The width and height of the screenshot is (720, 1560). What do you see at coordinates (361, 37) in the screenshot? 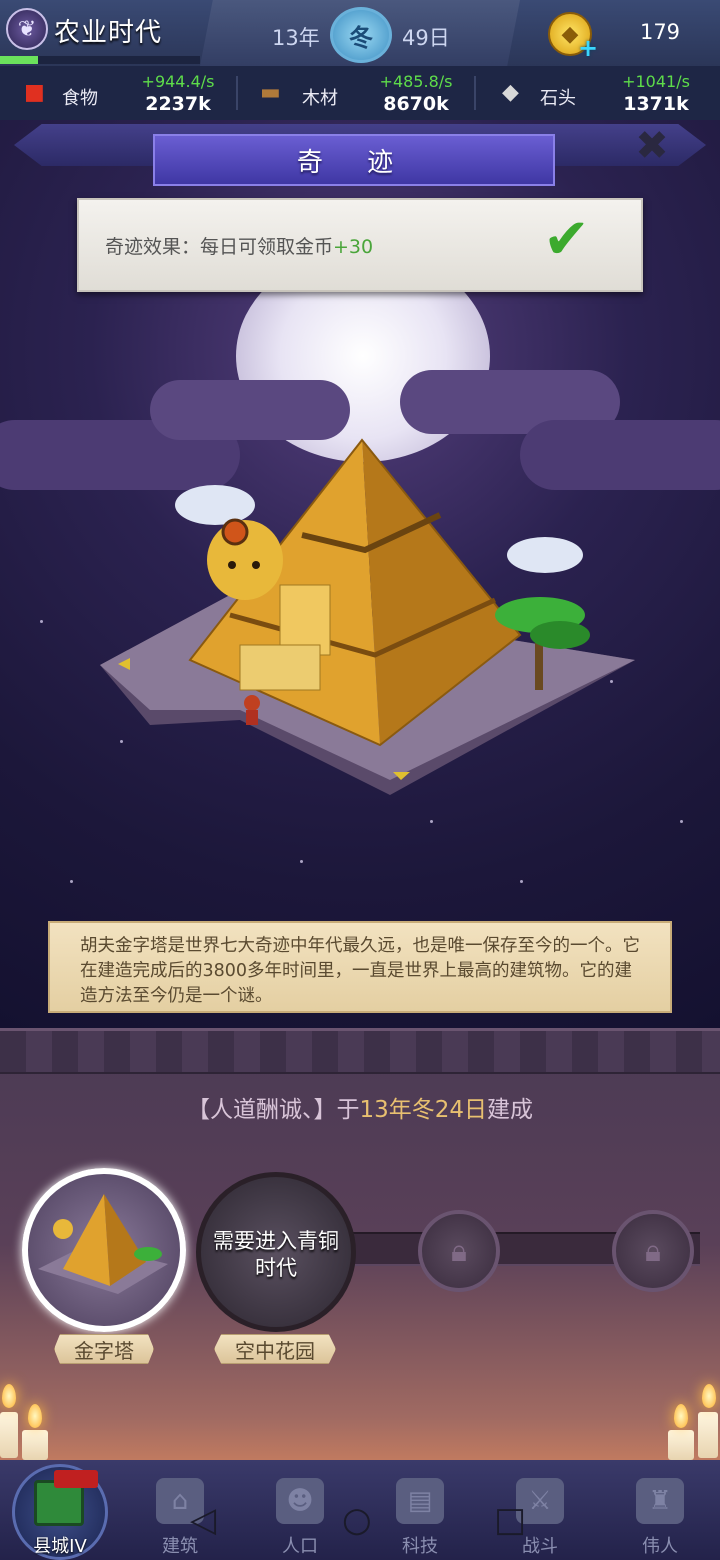
I see `season-label: 冬` at bounding box center [361, 37].